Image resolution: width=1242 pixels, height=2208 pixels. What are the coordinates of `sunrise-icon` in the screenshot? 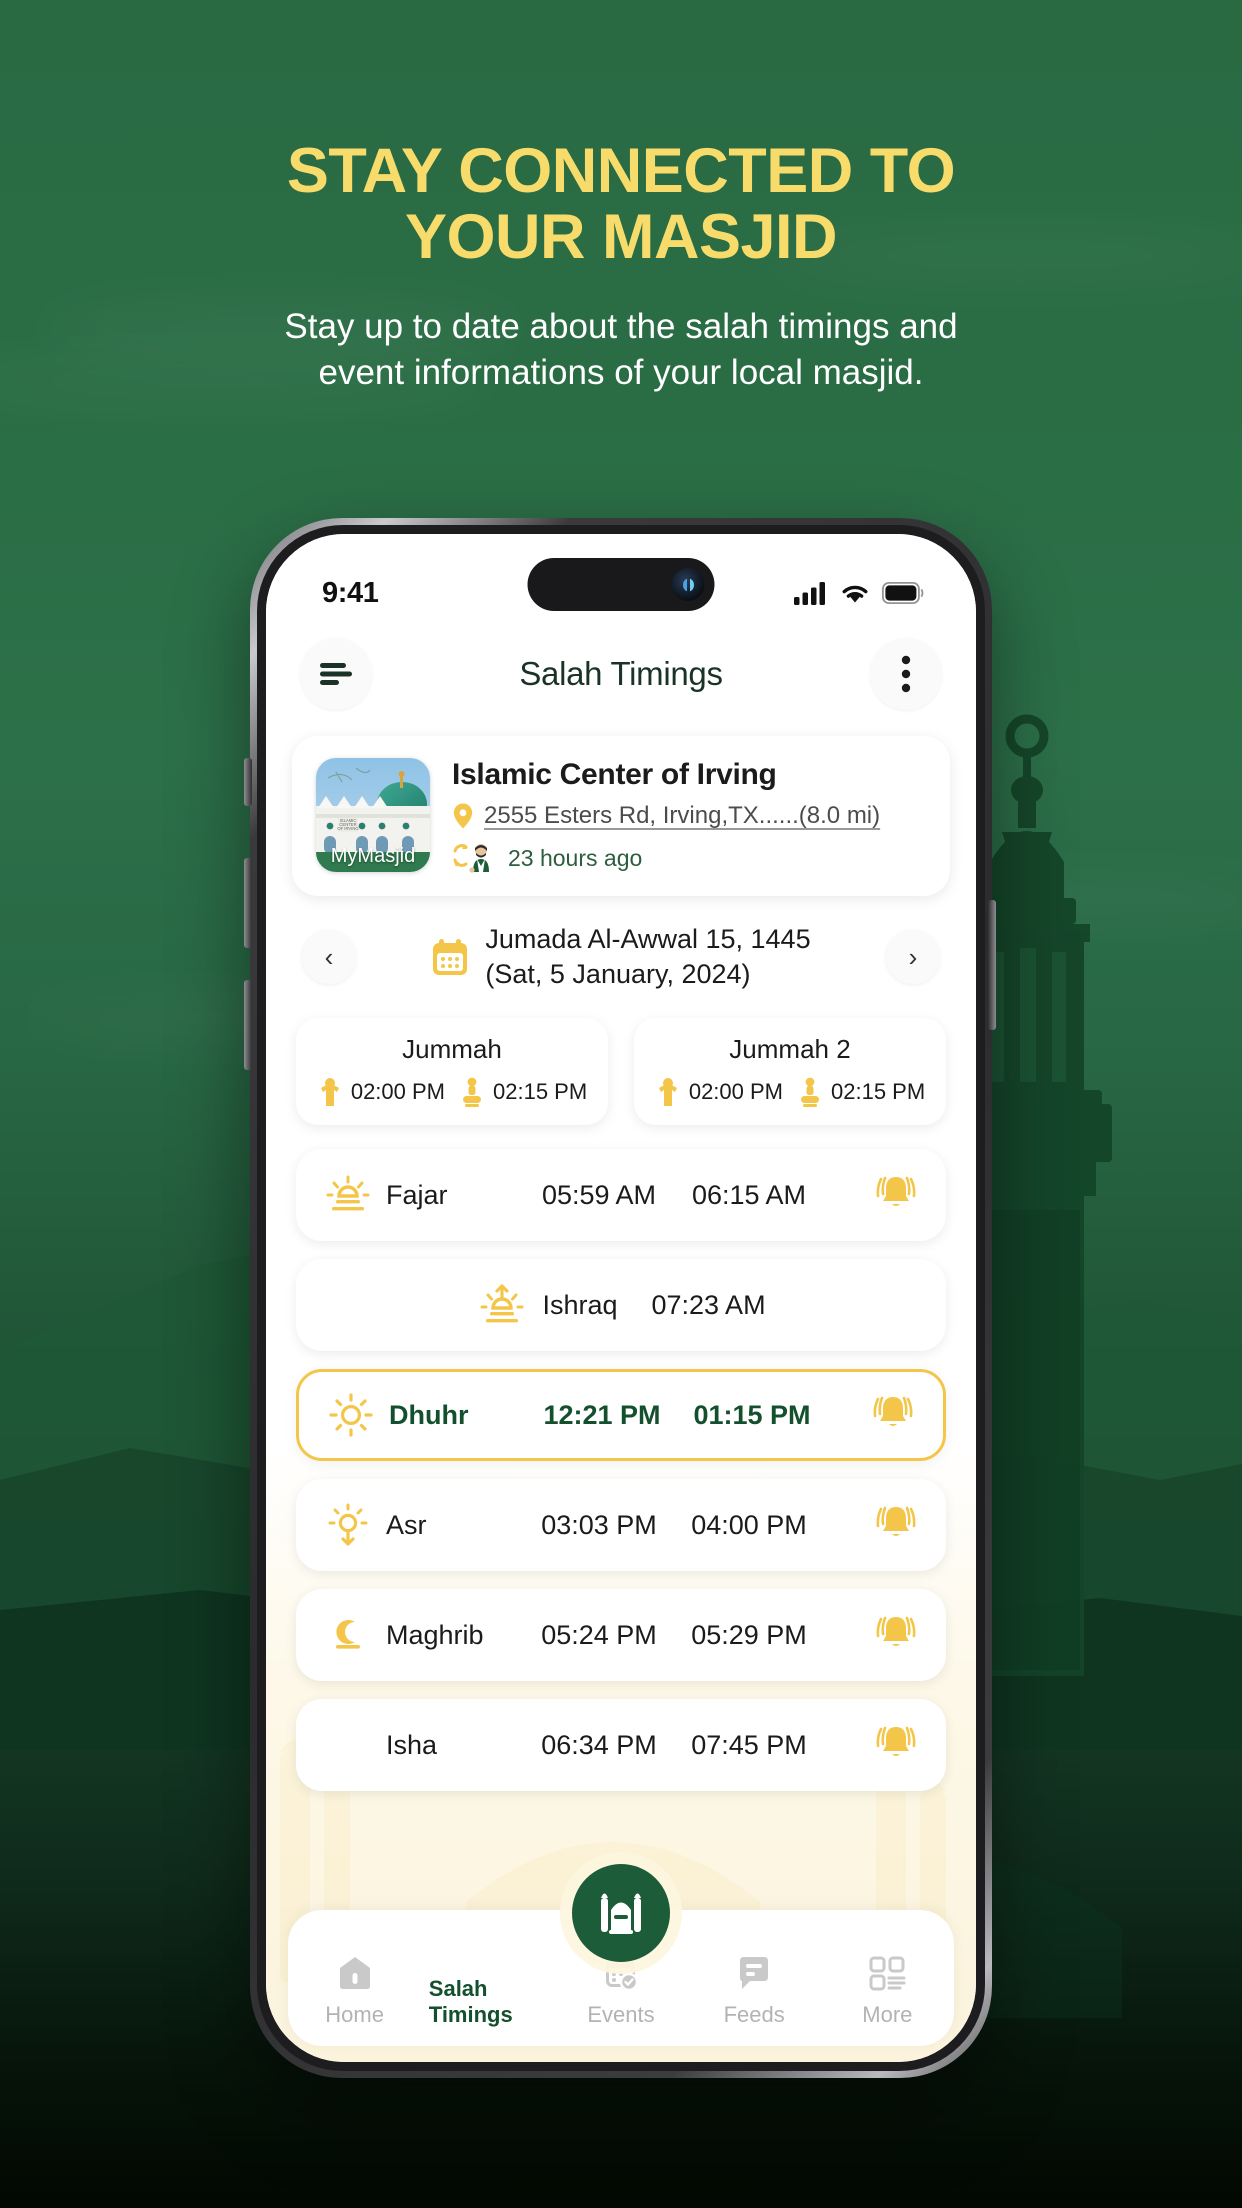 It's located at (348, 1195).